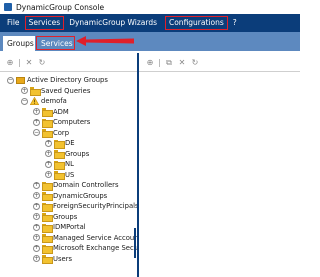 The image size is (320, 277). I want to click on tree-node-microsoft-exchange-security: + Microsoft Exchange Security, so click(85, 248).